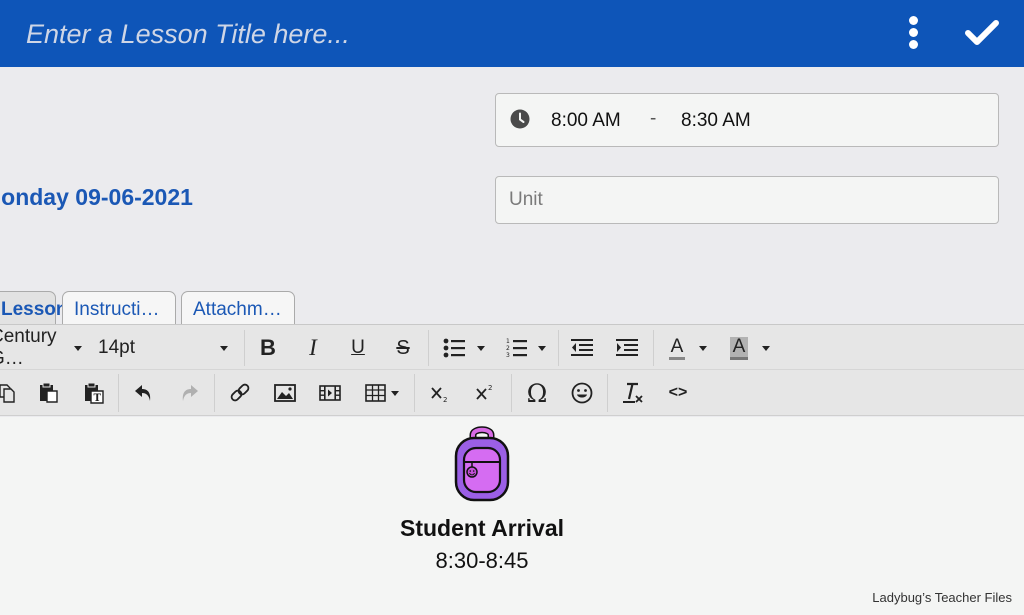 Image resolution: width=1024 pixels, height=615 pixels. What do you see at coordinates (98, 398) in the screenshot?
I see `svg-text: T` at bounding box center [98, 398].